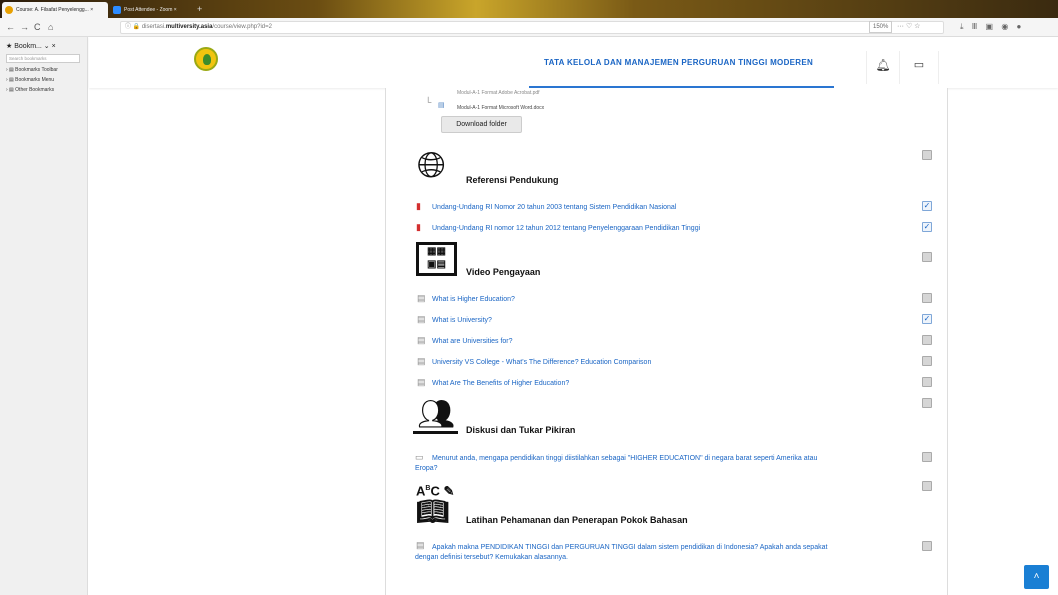  I want to click on folder-file-top: Modul-A-1 Format Adobe Acrobat.pdf, so click(498, 93).